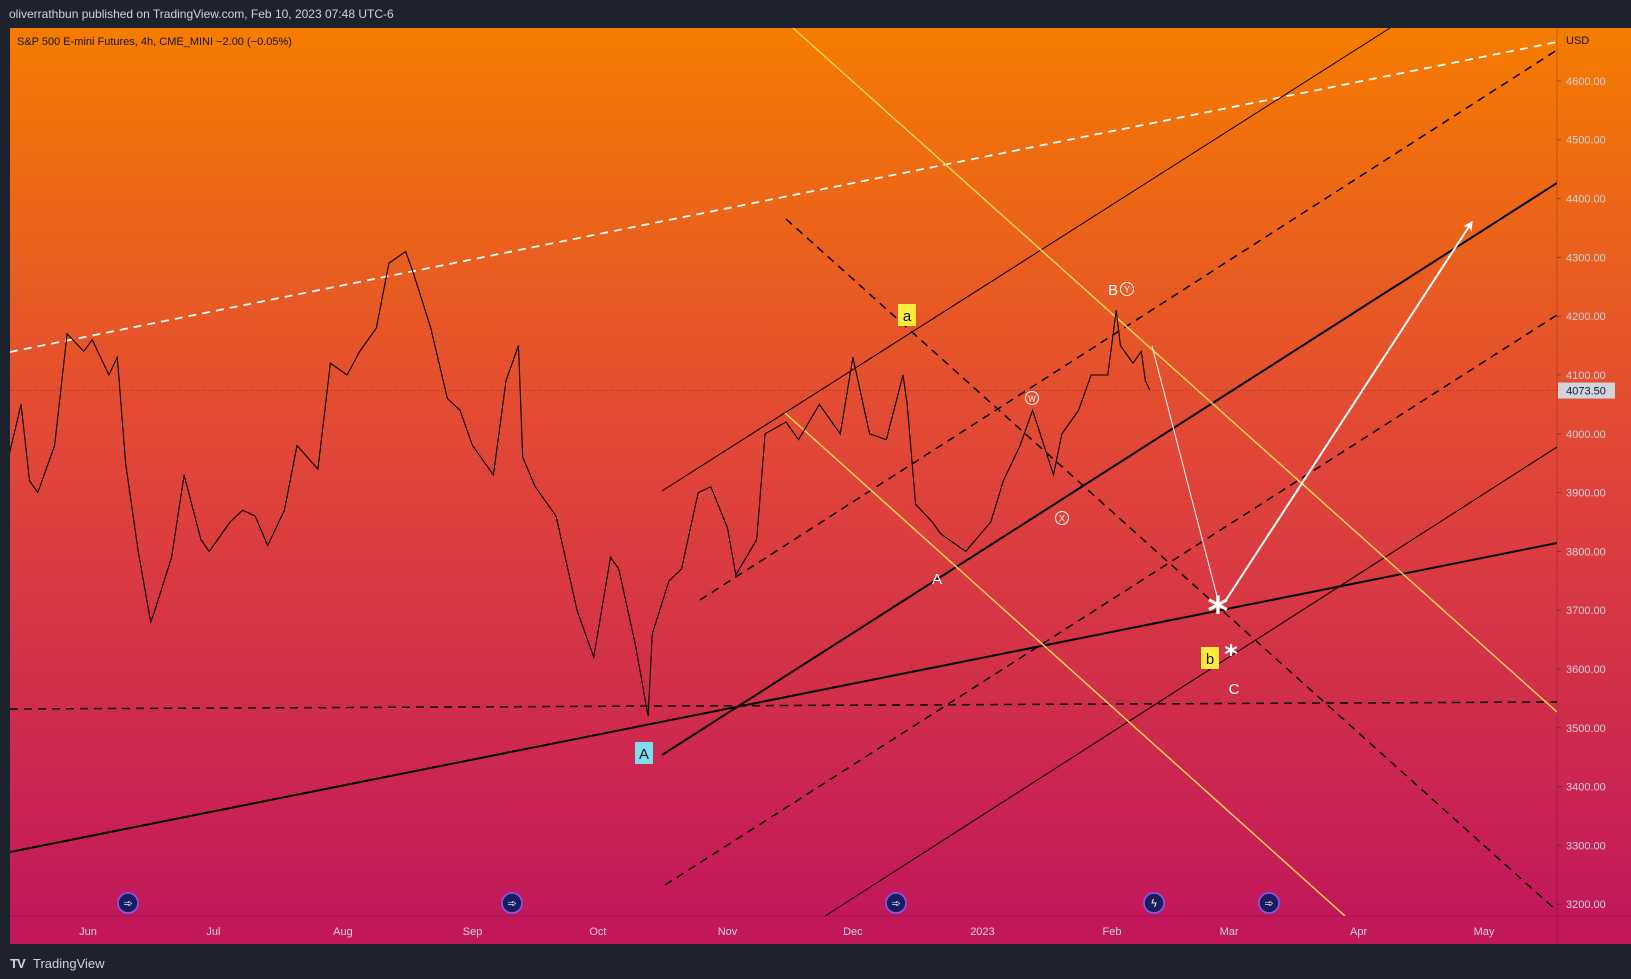 This screenshot has height=979, width=1631. I want to click on x-tick-label: Oct, so click(597, 932).